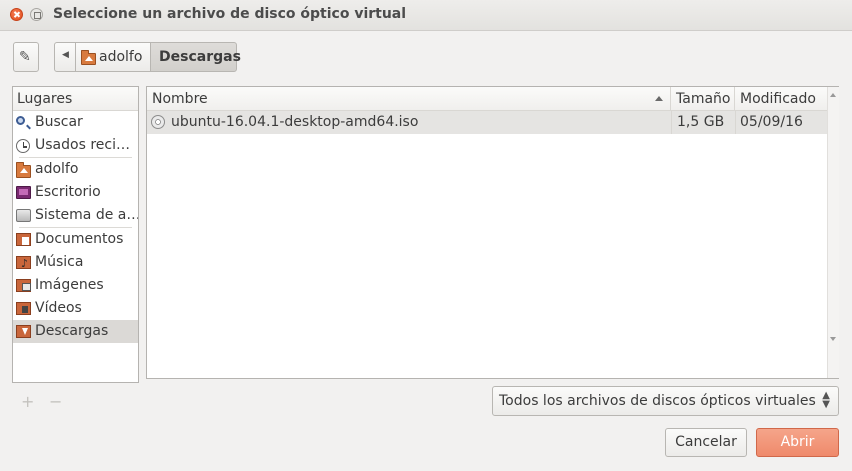 The height and width of the screenshot is (471, 852). I want to click on drive-icon, so click(23, 215).